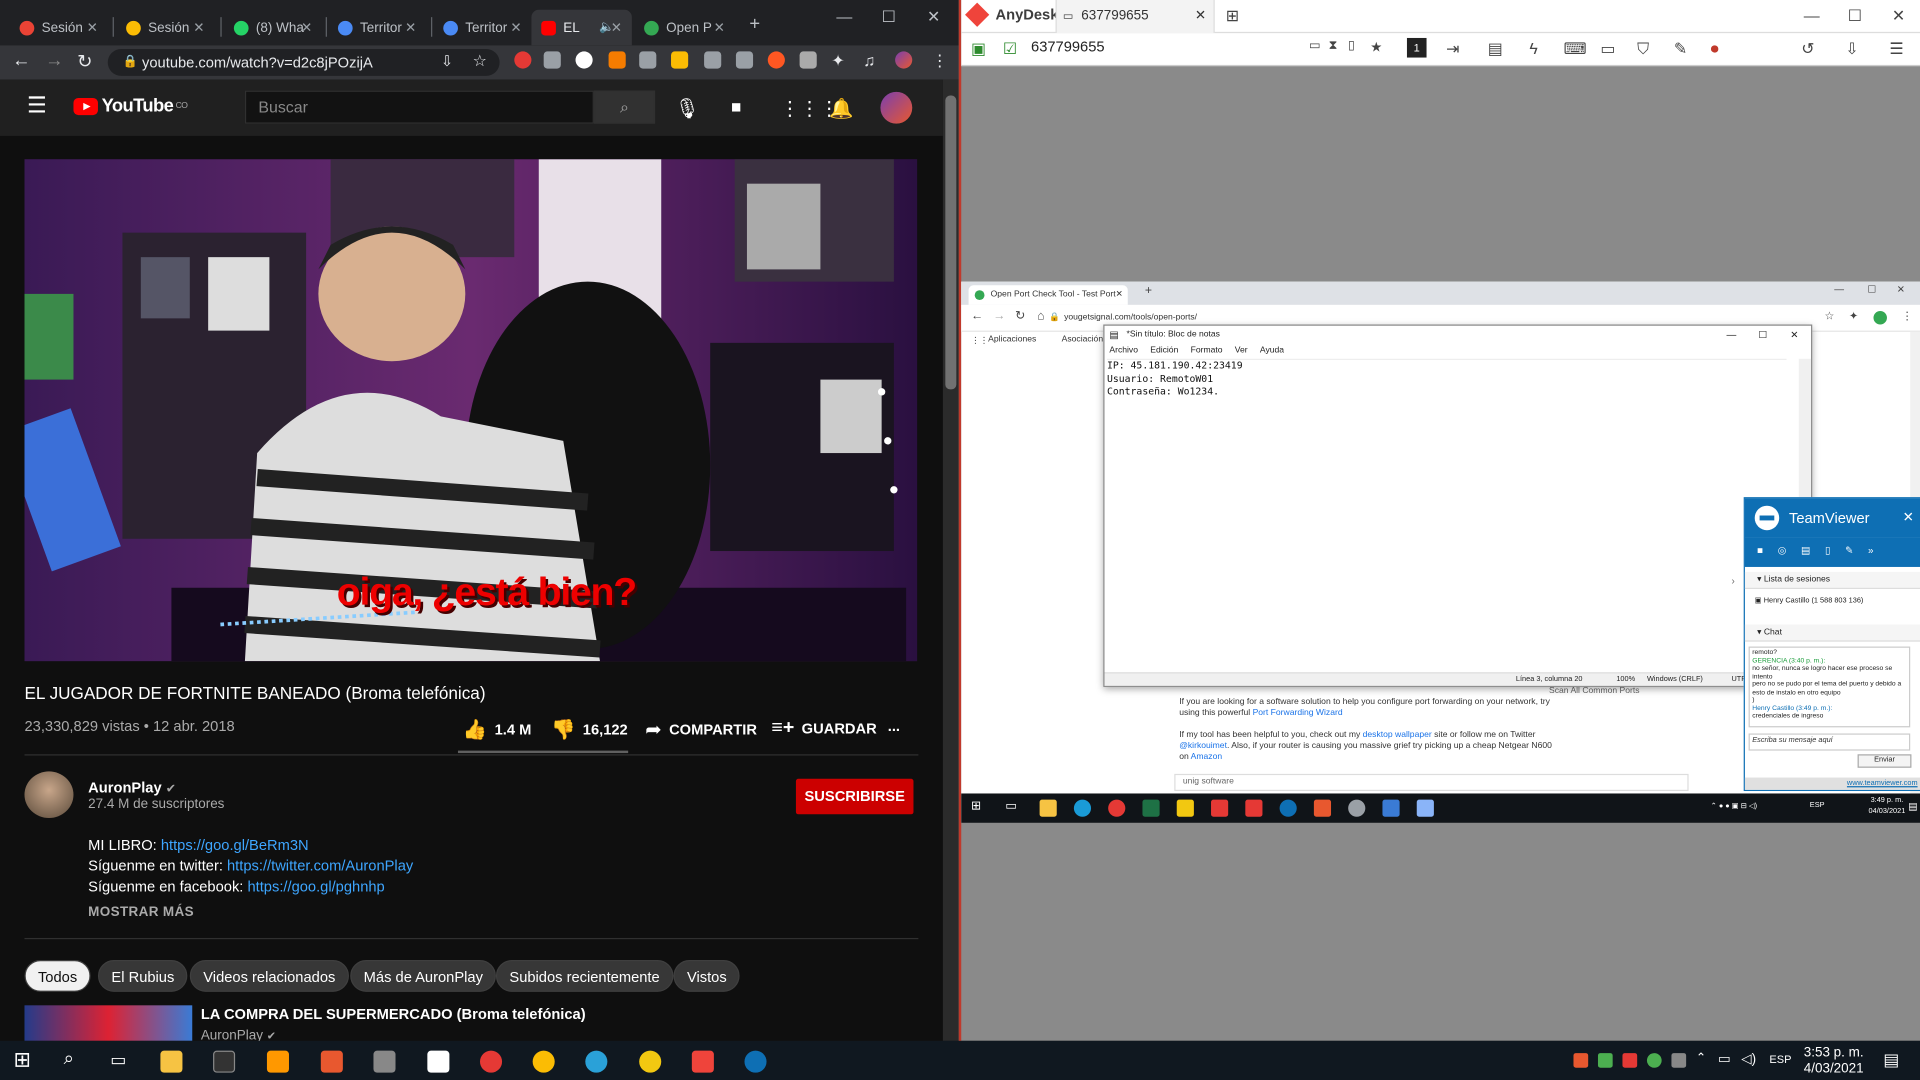 The image size is (1920, 1080). I want to click on system-clock: 3:53 p. m. 4/03/2021, so click(1833, 1062).